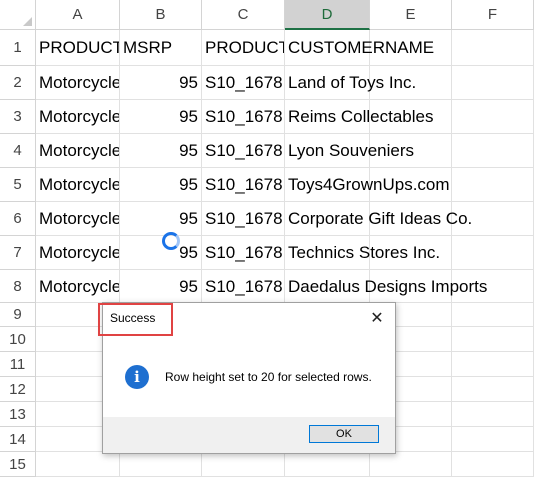 This screenshot has height=482, width=534. I want to click on cell-b1: MSRP, so click(161, 48).